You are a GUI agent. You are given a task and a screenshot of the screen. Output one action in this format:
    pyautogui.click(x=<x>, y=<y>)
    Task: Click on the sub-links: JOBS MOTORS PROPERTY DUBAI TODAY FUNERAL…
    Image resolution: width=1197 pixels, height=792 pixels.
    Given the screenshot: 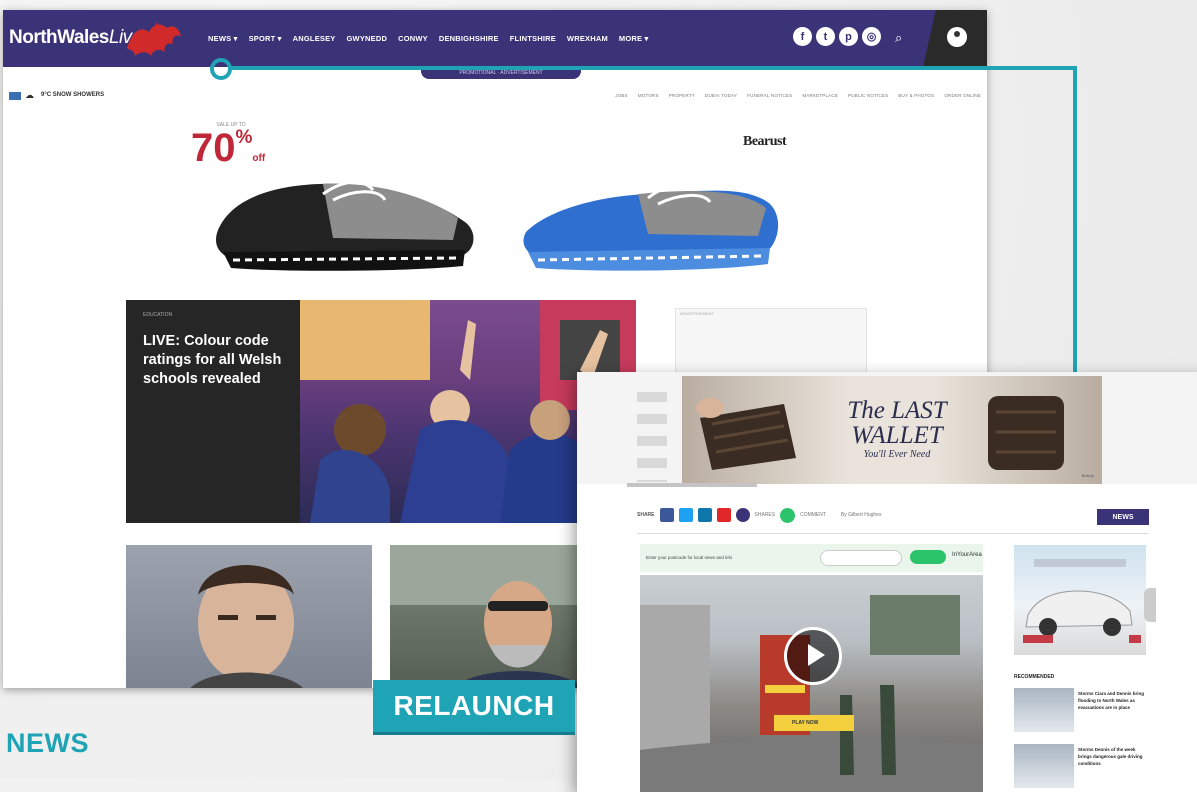 What is the action you would take?
    pyautogui.click(x=798, y=95)
    